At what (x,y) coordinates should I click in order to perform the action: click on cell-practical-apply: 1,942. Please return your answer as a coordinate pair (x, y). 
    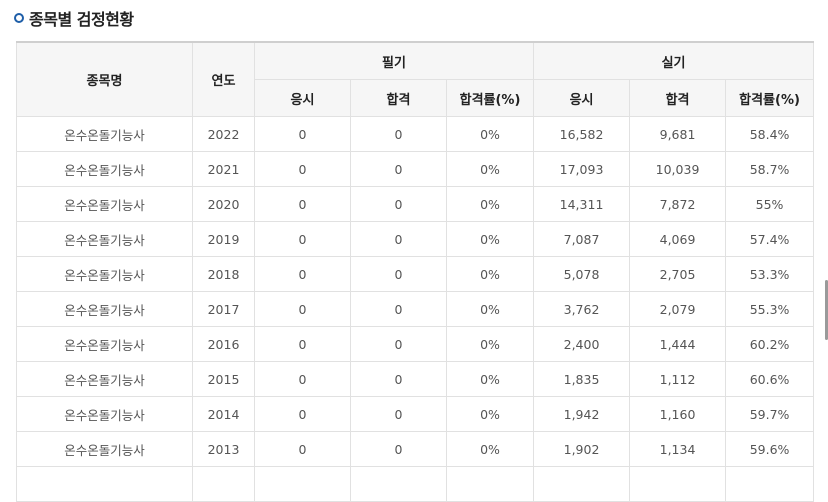
    Looking at the image, I should click on (582, 414).